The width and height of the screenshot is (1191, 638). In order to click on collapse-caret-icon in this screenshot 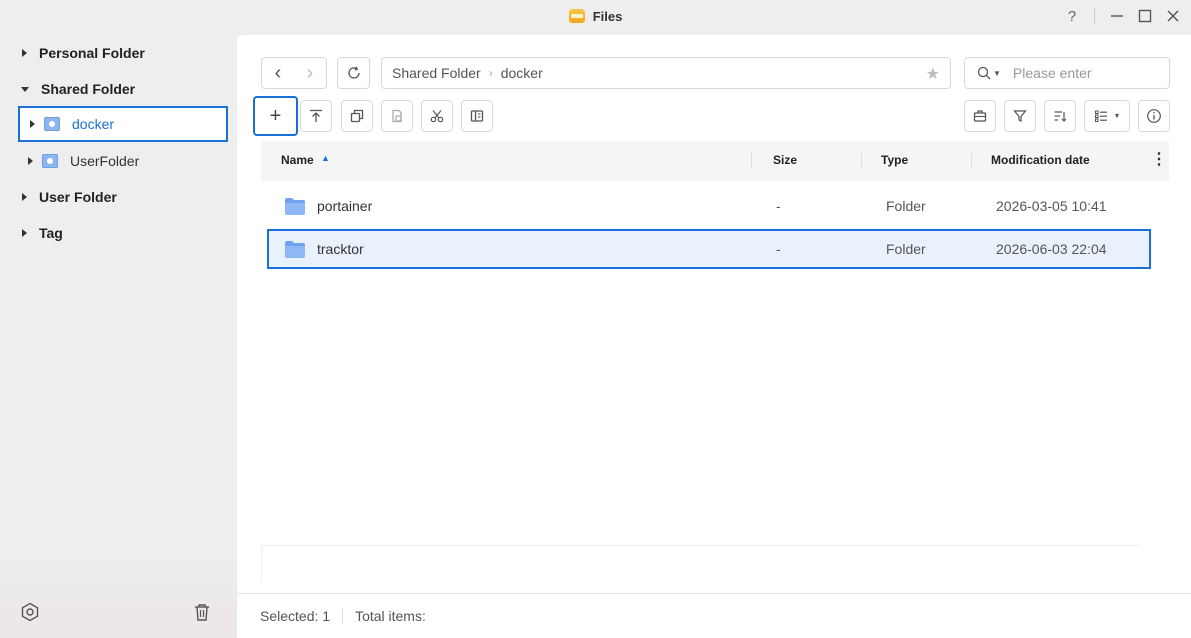, I will do `click(25, 89)`.